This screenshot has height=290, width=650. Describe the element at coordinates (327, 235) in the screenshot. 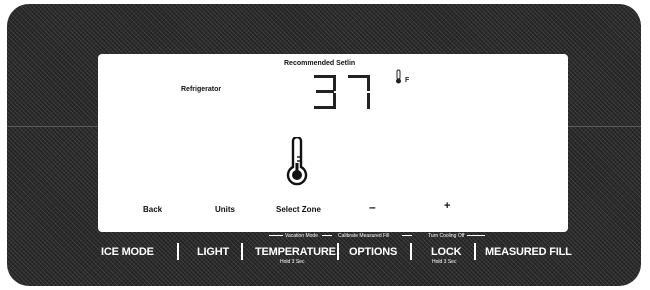

I see `vacation-bracket-right` at that location.